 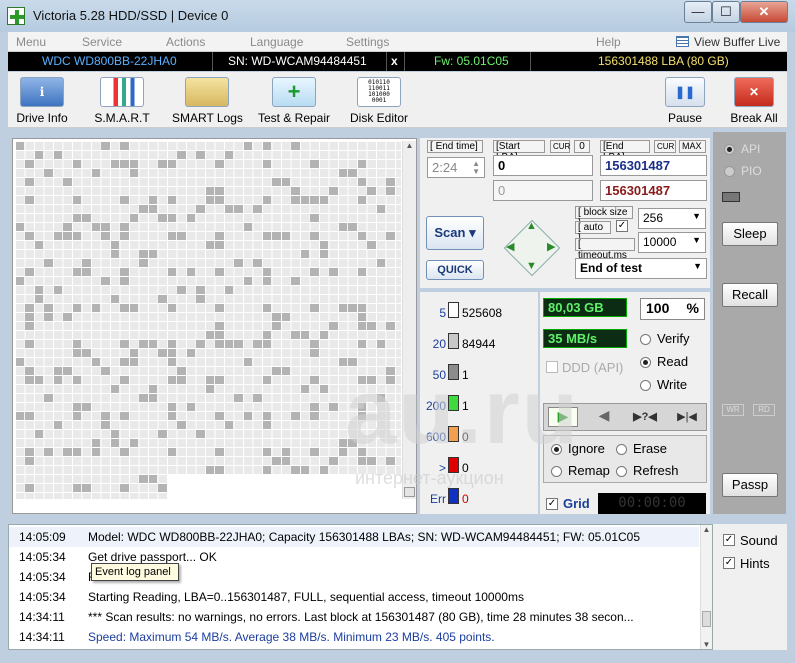 I want to click on passp-button: Passp, so click(x=750, y=485).